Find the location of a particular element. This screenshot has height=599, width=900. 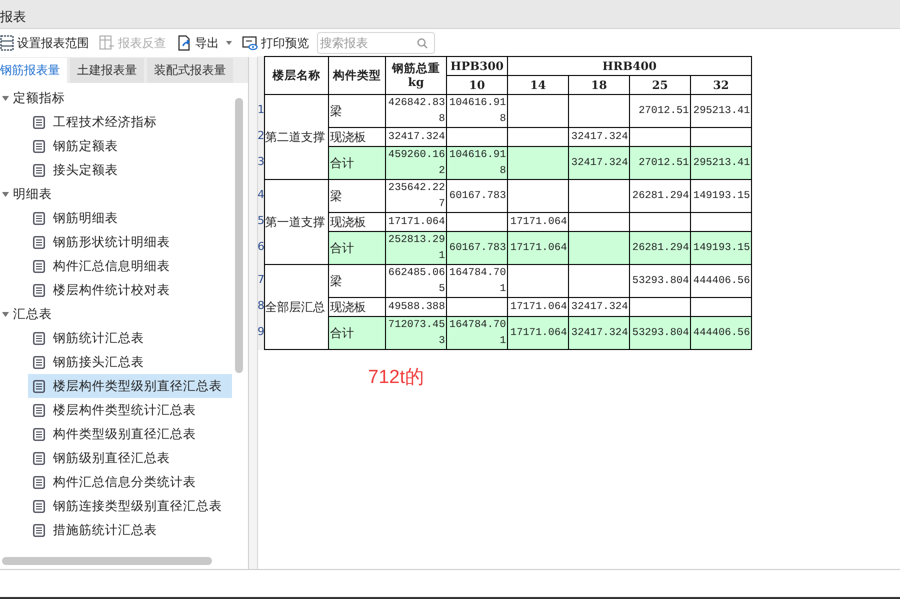

tree-item: 钢筋定额表 is located at coordinates (130, 146).